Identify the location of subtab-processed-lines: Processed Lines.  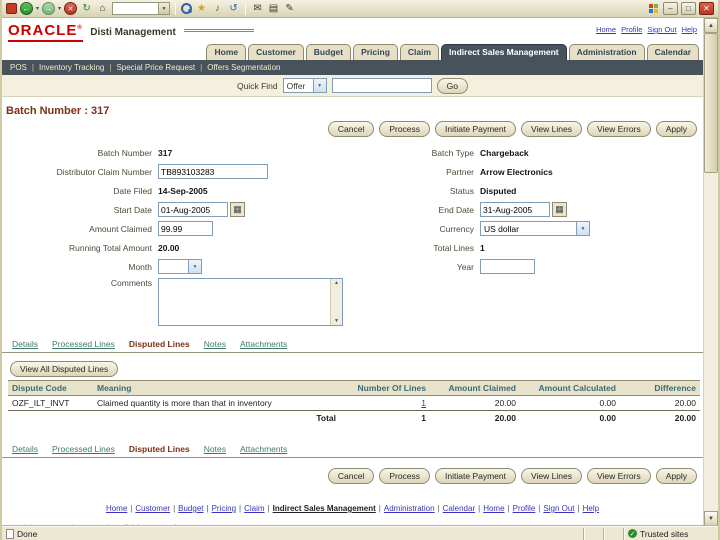
(83, 344).